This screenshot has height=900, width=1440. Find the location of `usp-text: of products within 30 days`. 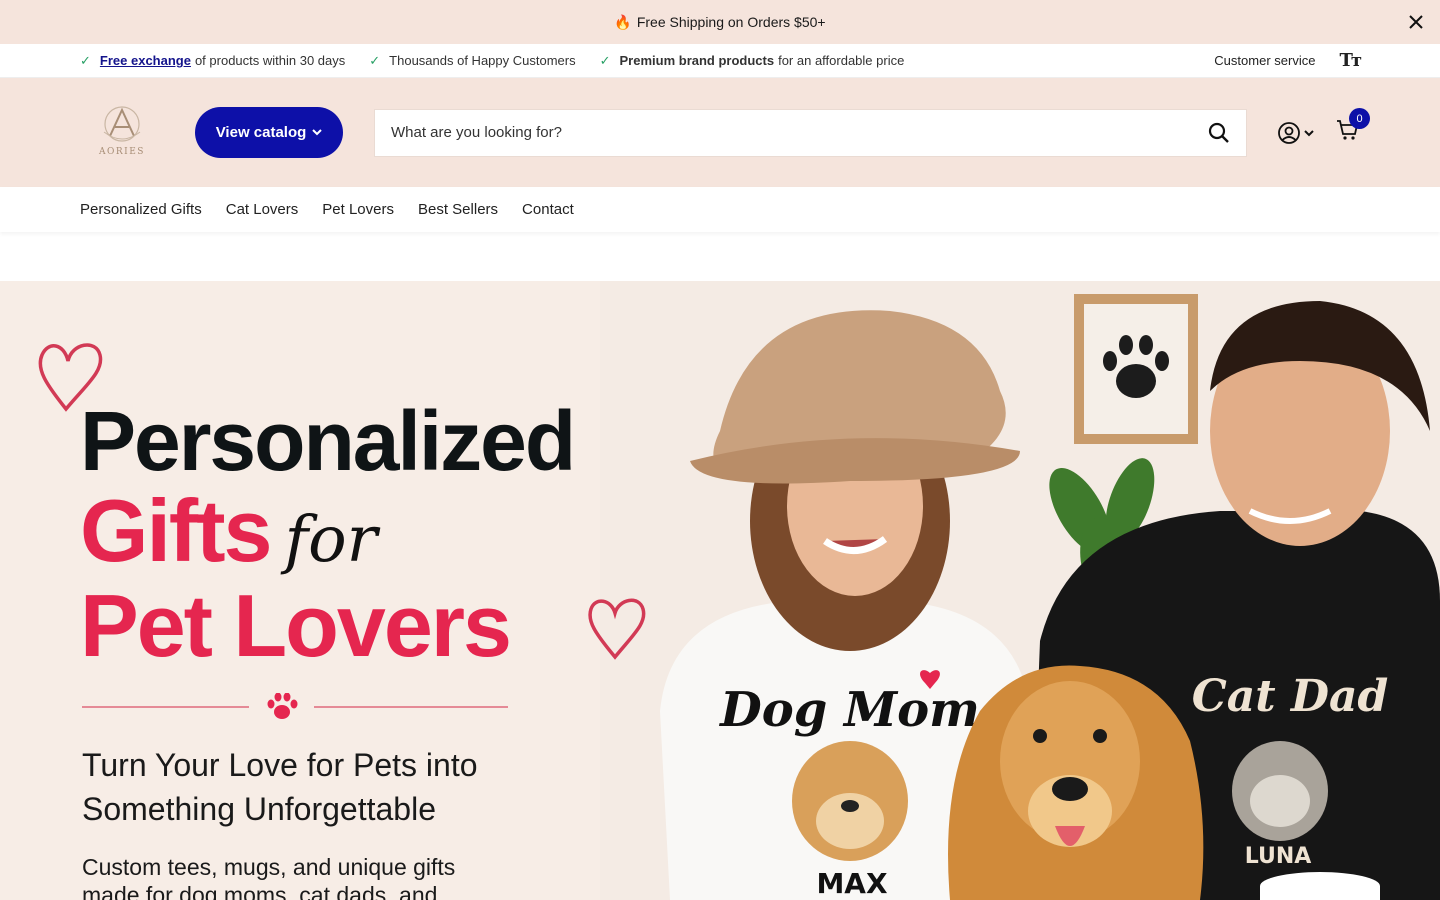

usp-text: of products within 30 days is located at coordinates (270, 60).